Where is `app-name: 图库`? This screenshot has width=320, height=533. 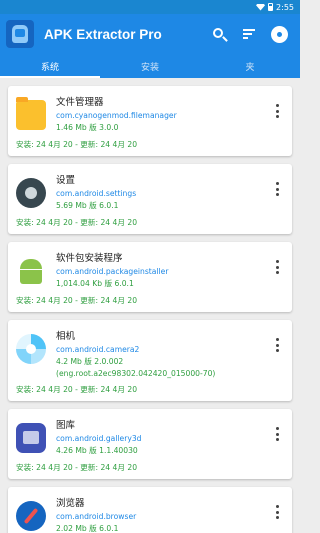 app-name: 图库 is located at coordinates (66, 425).